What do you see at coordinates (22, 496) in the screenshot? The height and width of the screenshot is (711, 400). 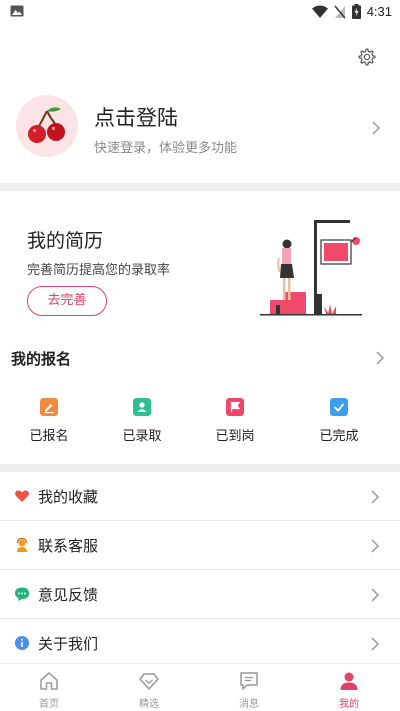 I see `heart-icon` at bounding box center [22, 496].